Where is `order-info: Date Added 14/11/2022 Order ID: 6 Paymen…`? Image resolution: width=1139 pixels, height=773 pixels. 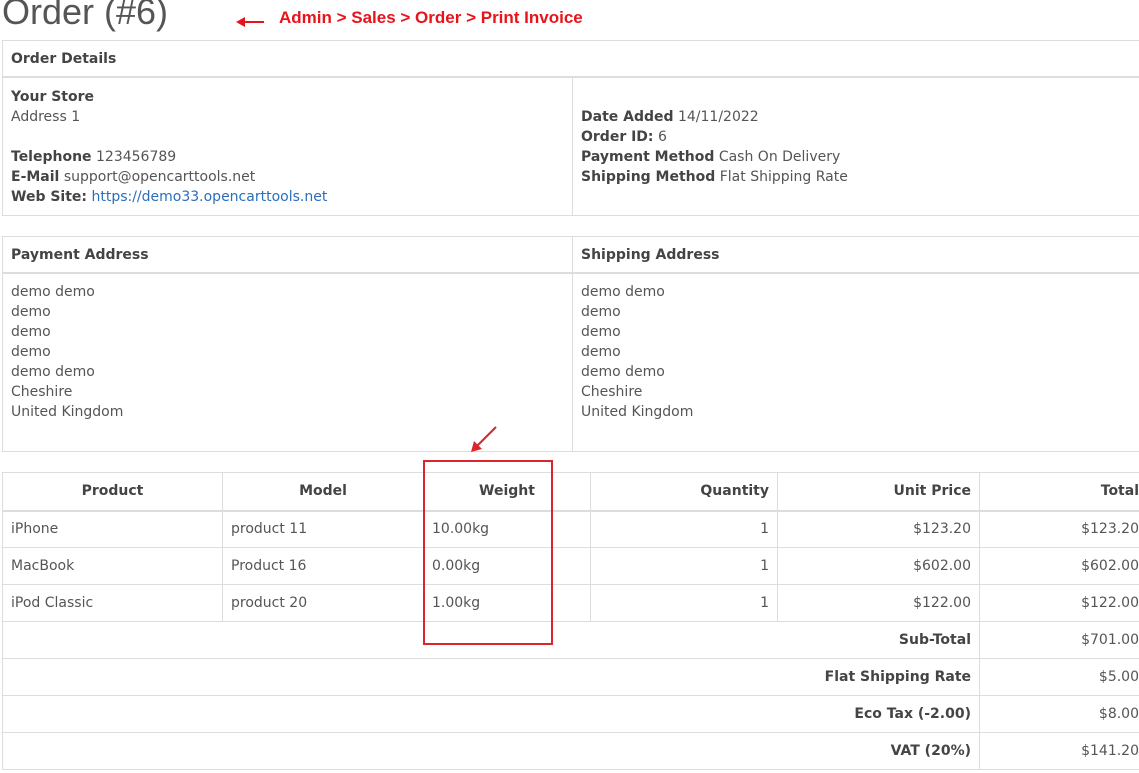
order-info: Date Added 14/11/2022 Order ID: 6 Paymen… is located at coordinates (855, 146).